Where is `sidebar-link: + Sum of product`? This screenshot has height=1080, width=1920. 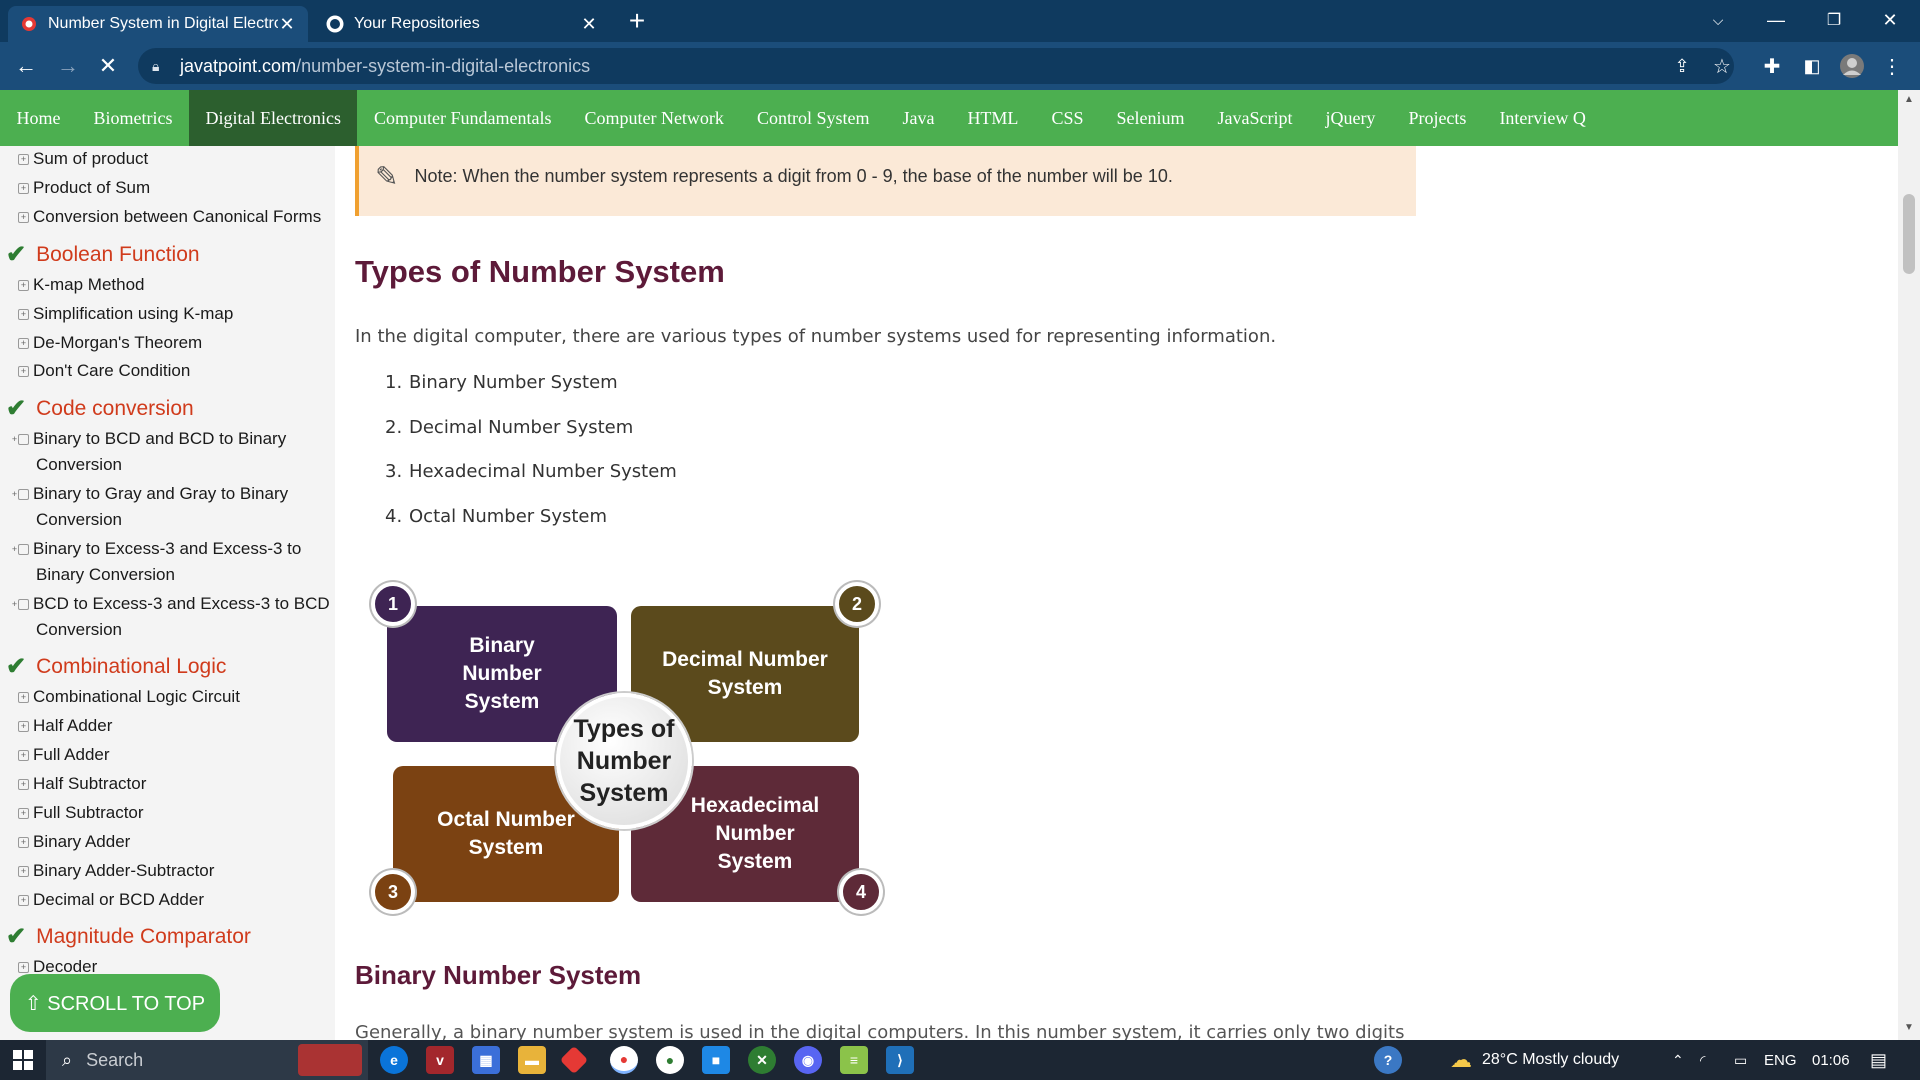
sidebar-link: + Sum of product is located at coordinates (176, 159).